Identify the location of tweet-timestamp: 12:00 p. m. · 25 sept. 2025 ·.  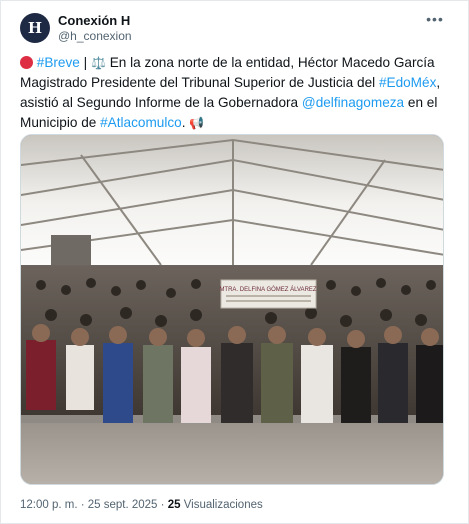
(92, 505).